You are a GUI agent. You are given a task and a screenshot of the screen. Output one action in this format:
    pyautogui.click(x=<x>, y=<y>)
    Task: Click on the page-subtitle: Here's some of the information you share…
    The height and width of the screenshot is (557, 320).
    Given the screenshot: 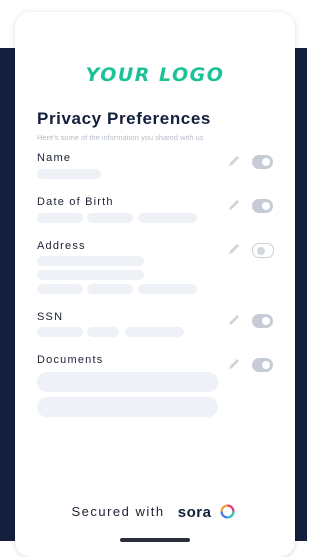 What is the action you would take?
    pyautogui.click(x=120, y=137)
    